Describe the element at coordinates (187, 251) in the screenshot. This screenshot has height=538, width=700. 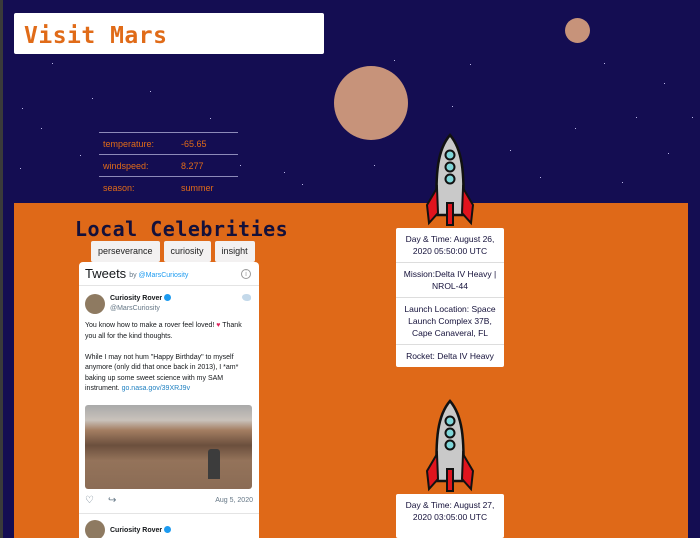
I see `tab-curiosity: curiosity` at that location.